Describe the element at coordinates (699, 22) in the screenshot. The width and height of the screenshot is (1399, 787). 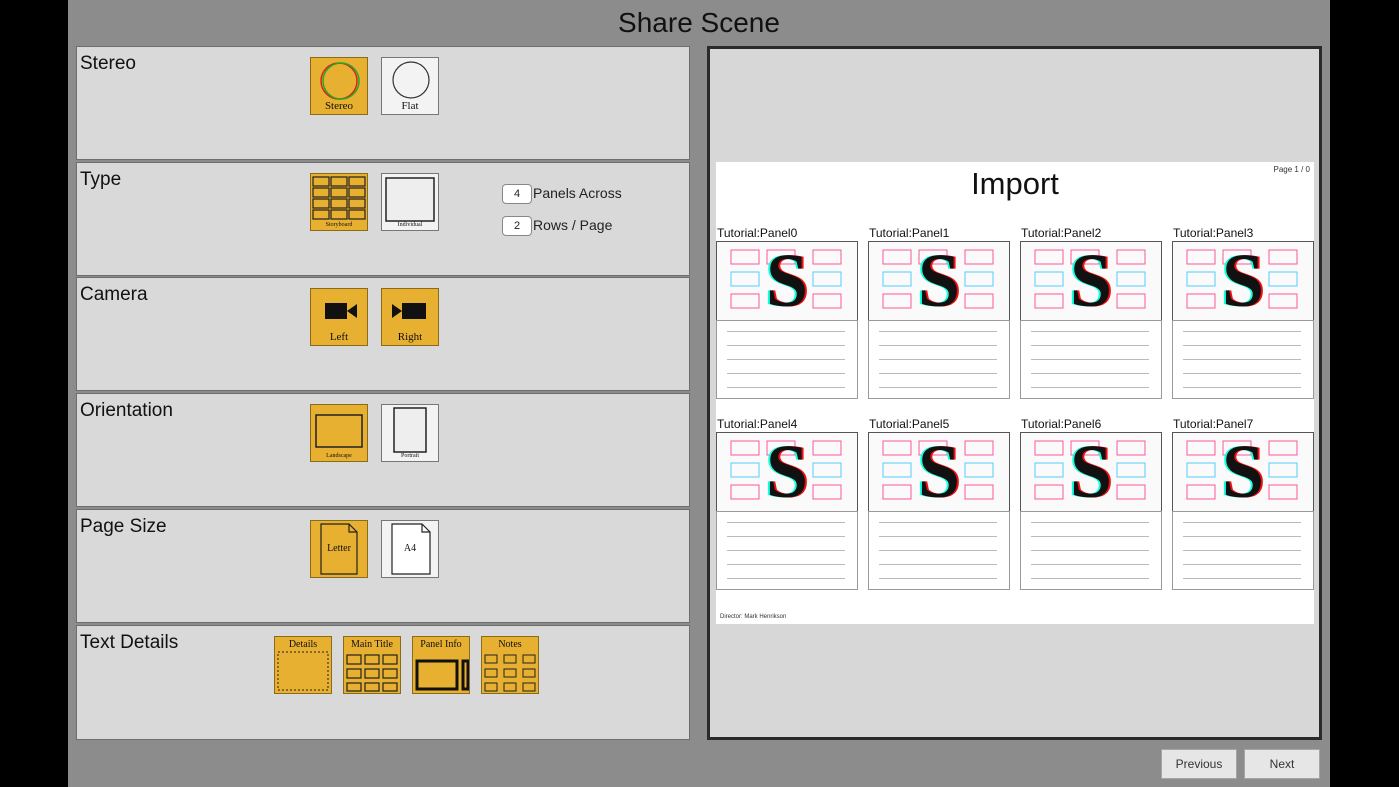
I see `window-title: Share Scene` at that location.